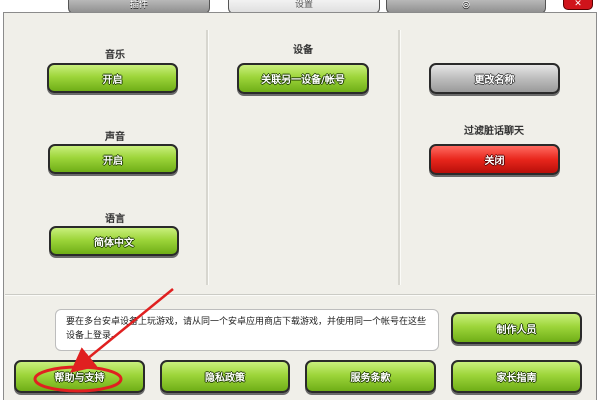 The height and width of the screenshot is (400, 600). Describe the element at coordinates (112, 78) in the screenshot. I see `music-toggle-button: 开启` at that location.